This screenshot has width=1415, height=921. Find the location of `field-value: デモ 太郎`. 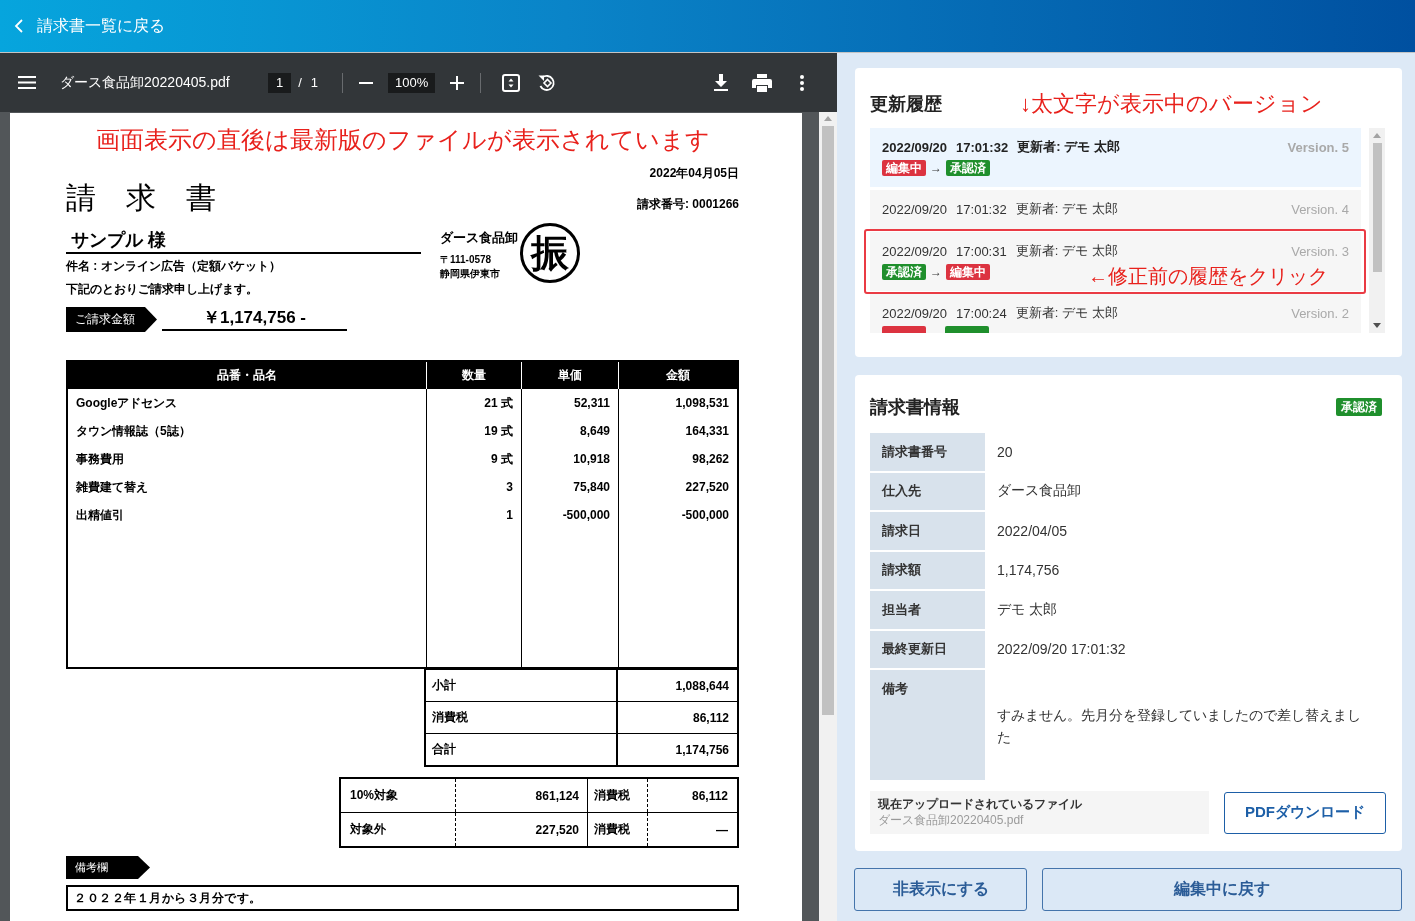

field-value: デモ 太郎 is located at coordinates (1027, 609).